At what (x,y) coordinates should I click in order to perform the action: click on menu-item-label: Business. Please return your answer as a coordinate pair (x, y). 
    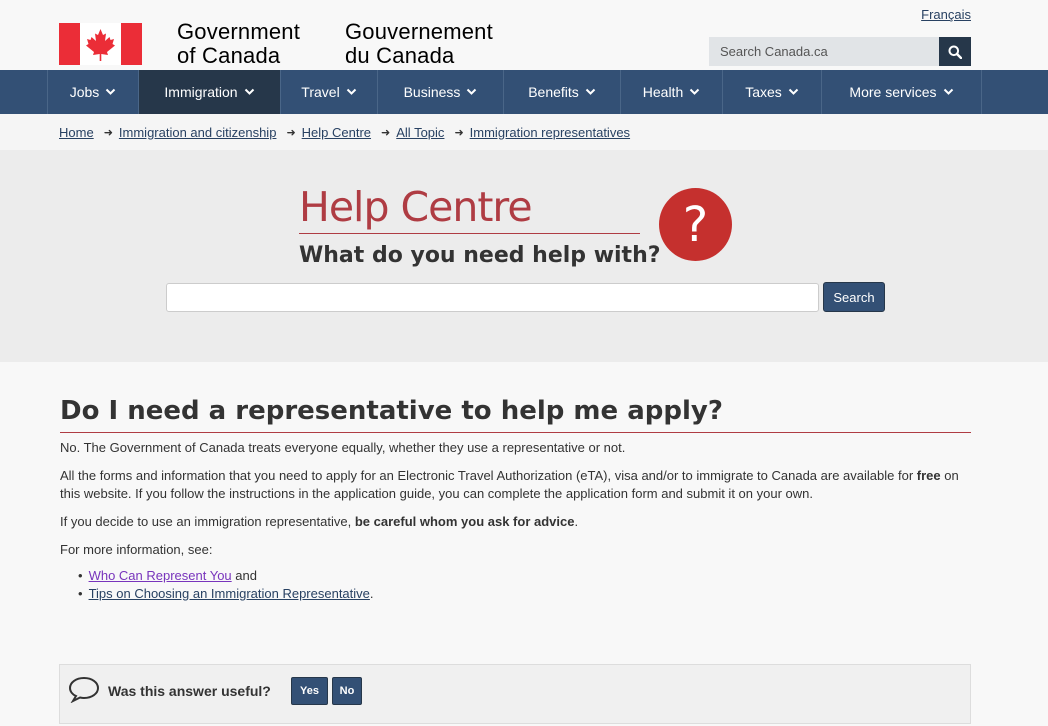
    Looking at the image, I should click on (432, 92).